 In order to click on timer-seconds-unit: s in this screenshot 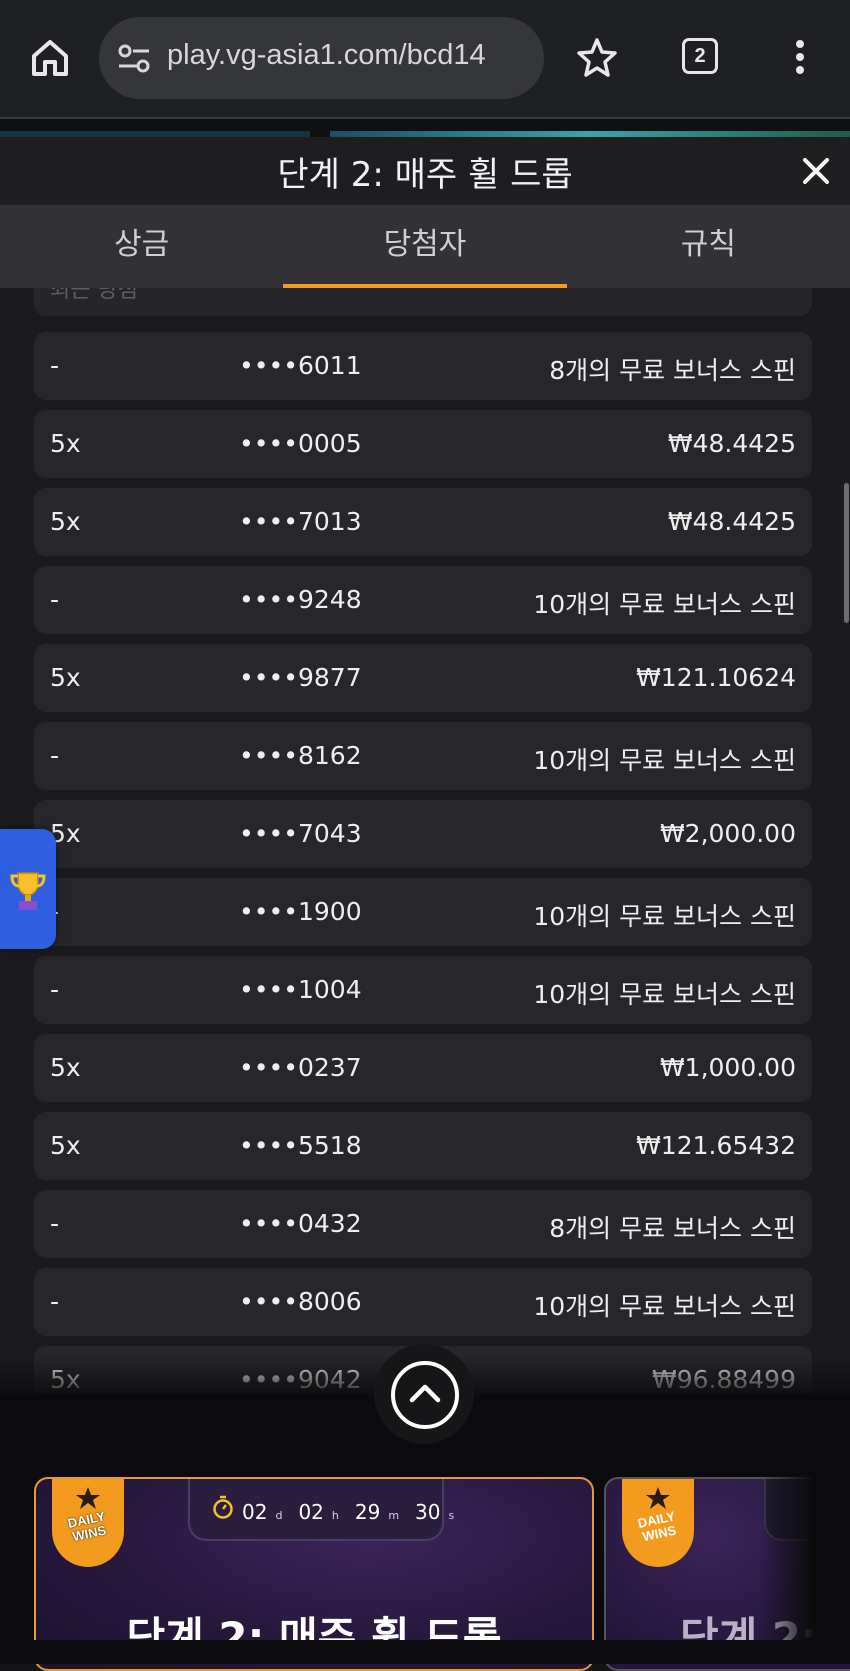, I will do `click(451, 1515)`.